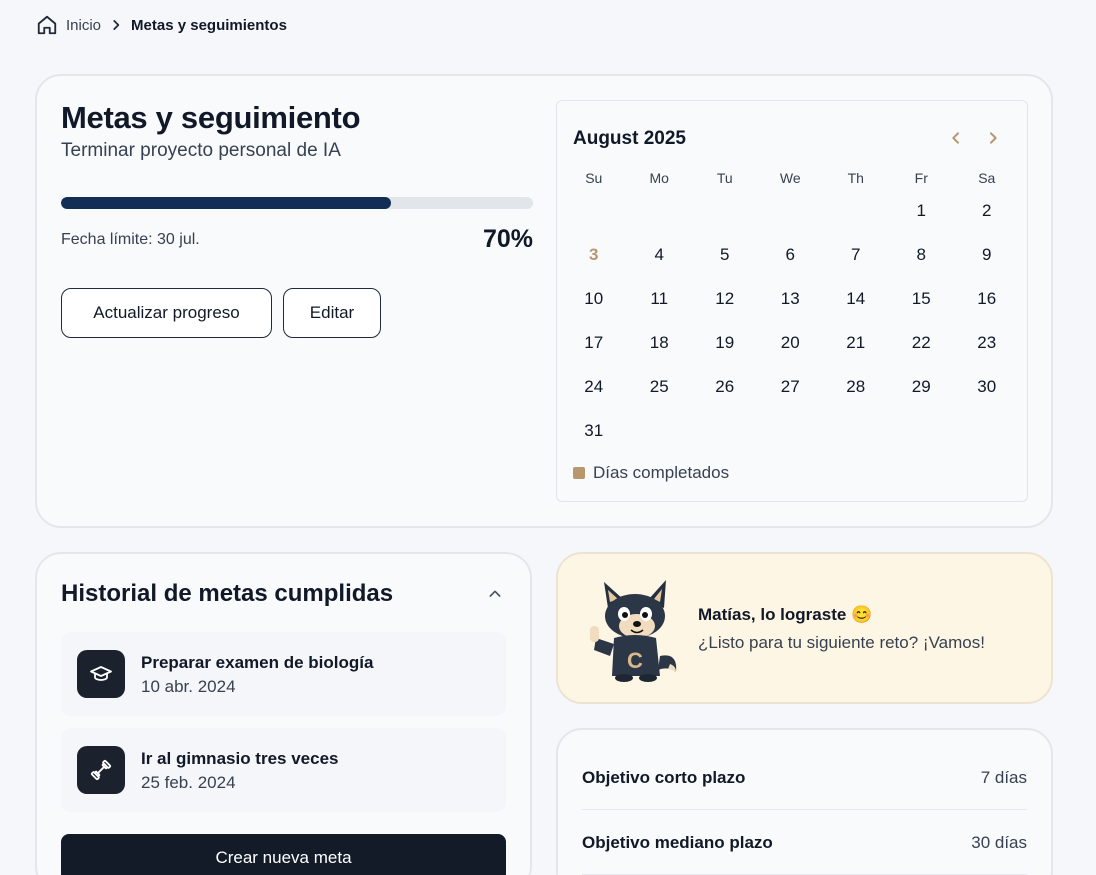 Image resolution: width=1096 pixels, height=875 pixels. I want to click on calendar-day: 2, so click(987, 211).